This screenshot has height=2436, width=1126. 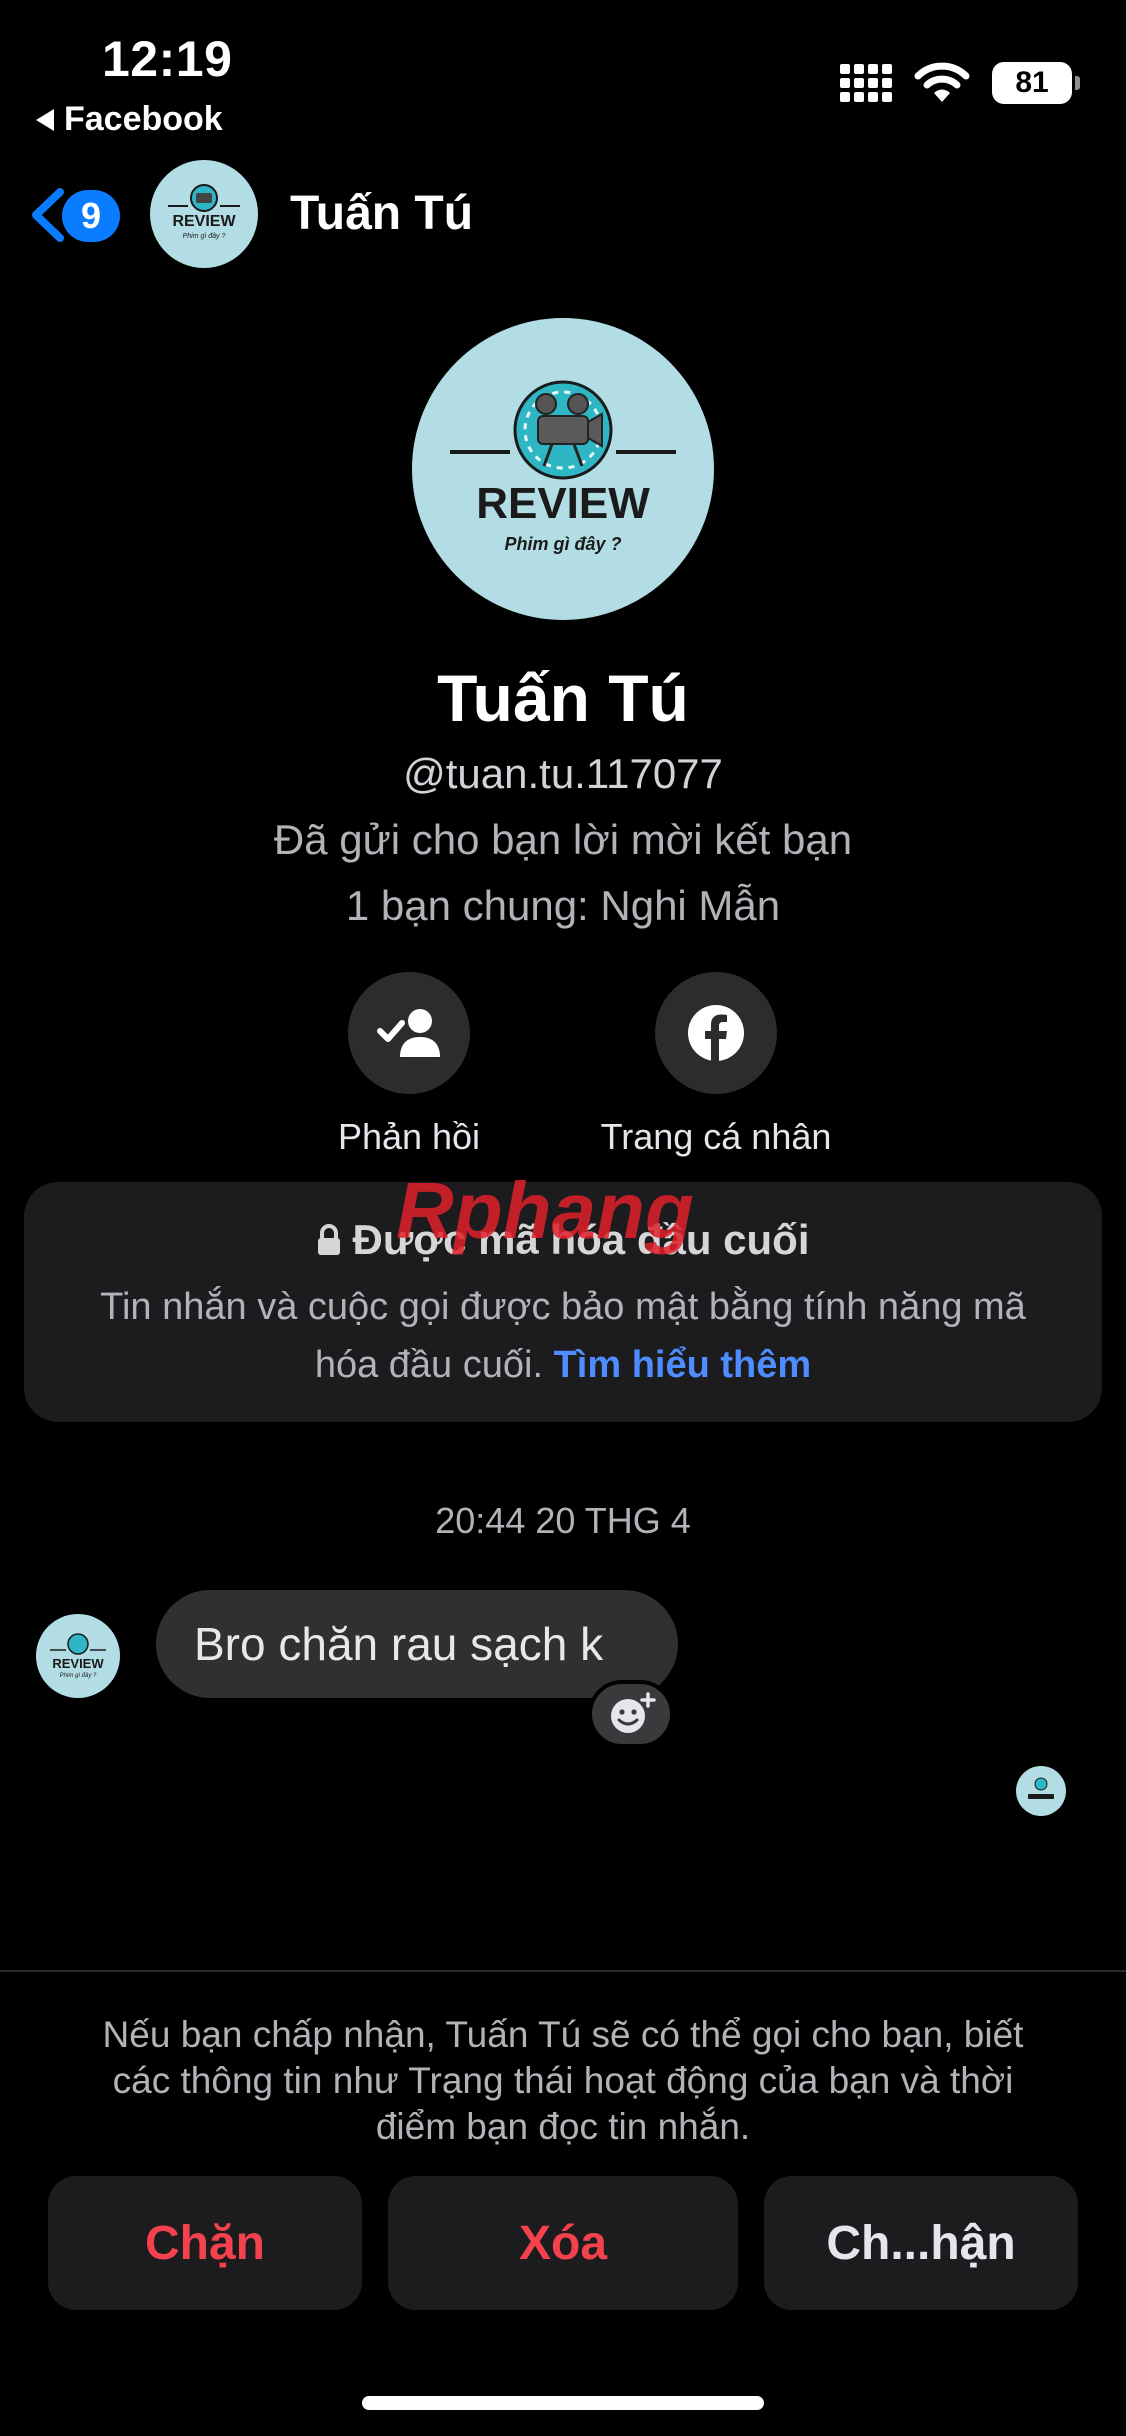 I want to click on respond-button: Phản hồi, so click(x=409, y=1065).